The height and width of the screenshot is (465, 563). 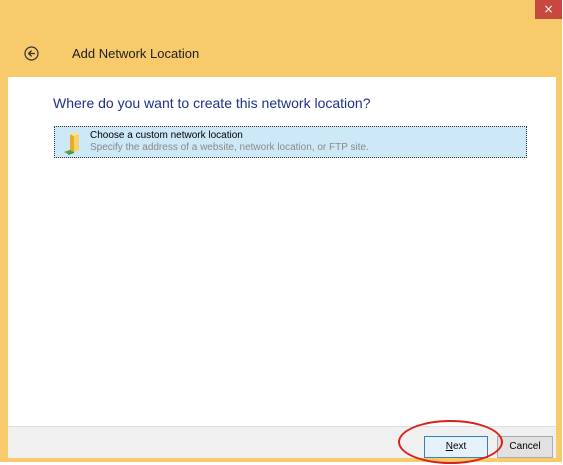 I want to click on back-arrow-icon, so click(x=31, y=53).